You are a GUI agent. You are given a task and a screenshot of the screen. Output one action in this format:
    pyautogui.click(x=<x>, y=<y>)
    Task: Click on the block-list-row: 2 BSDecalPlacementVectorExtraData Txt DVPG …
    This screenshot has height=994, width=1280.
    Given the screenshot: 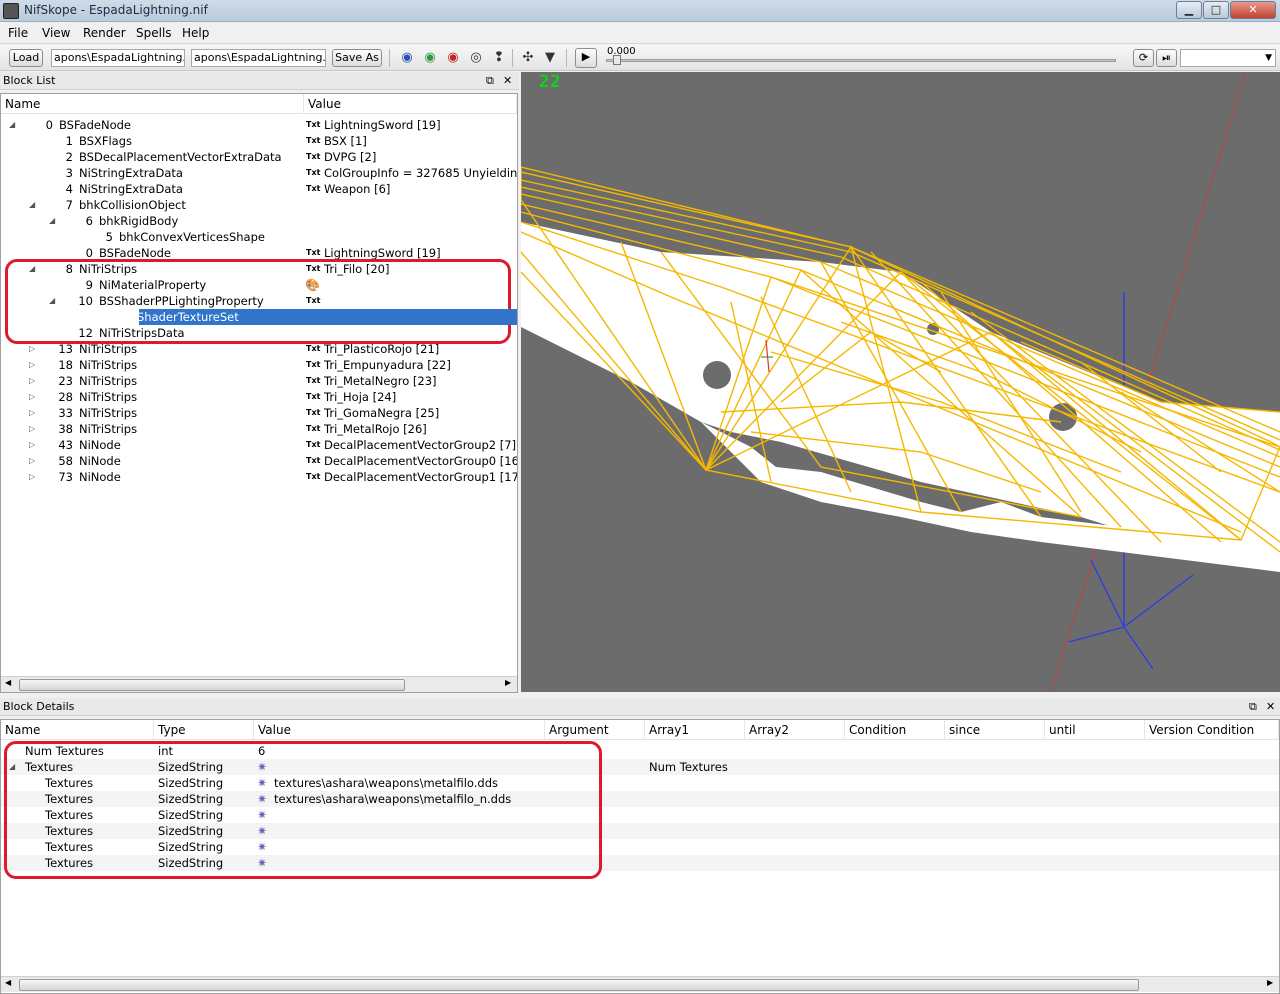 What is the action you would take?
    pyautogui.click(x=259, y=157)
    